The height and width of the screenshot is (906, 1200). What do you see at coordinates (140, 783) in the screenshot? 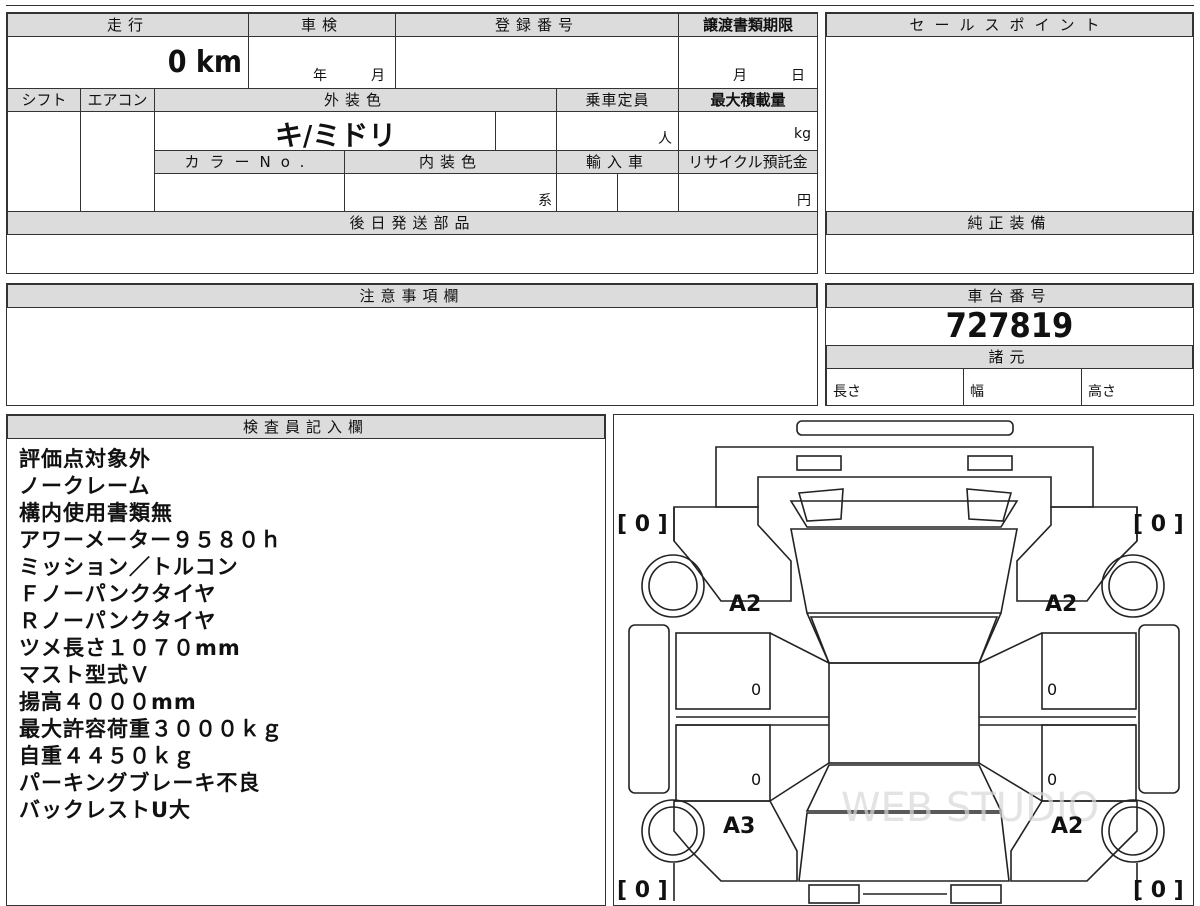
I see `inspector-line: パーキングブレーキ不良` at bounding box center [140, 783].